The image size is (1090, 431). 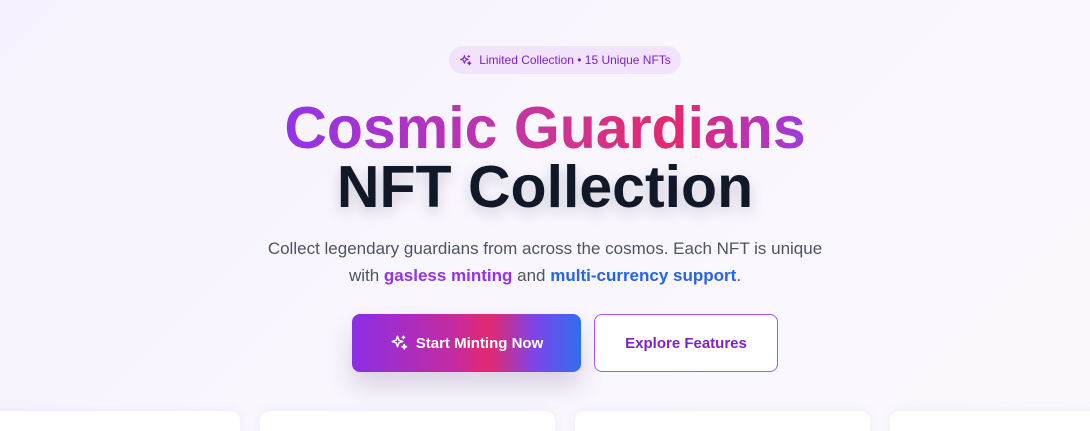 I want to click on start-minting-button: Start Minting Now, so click(x=466, y=343).